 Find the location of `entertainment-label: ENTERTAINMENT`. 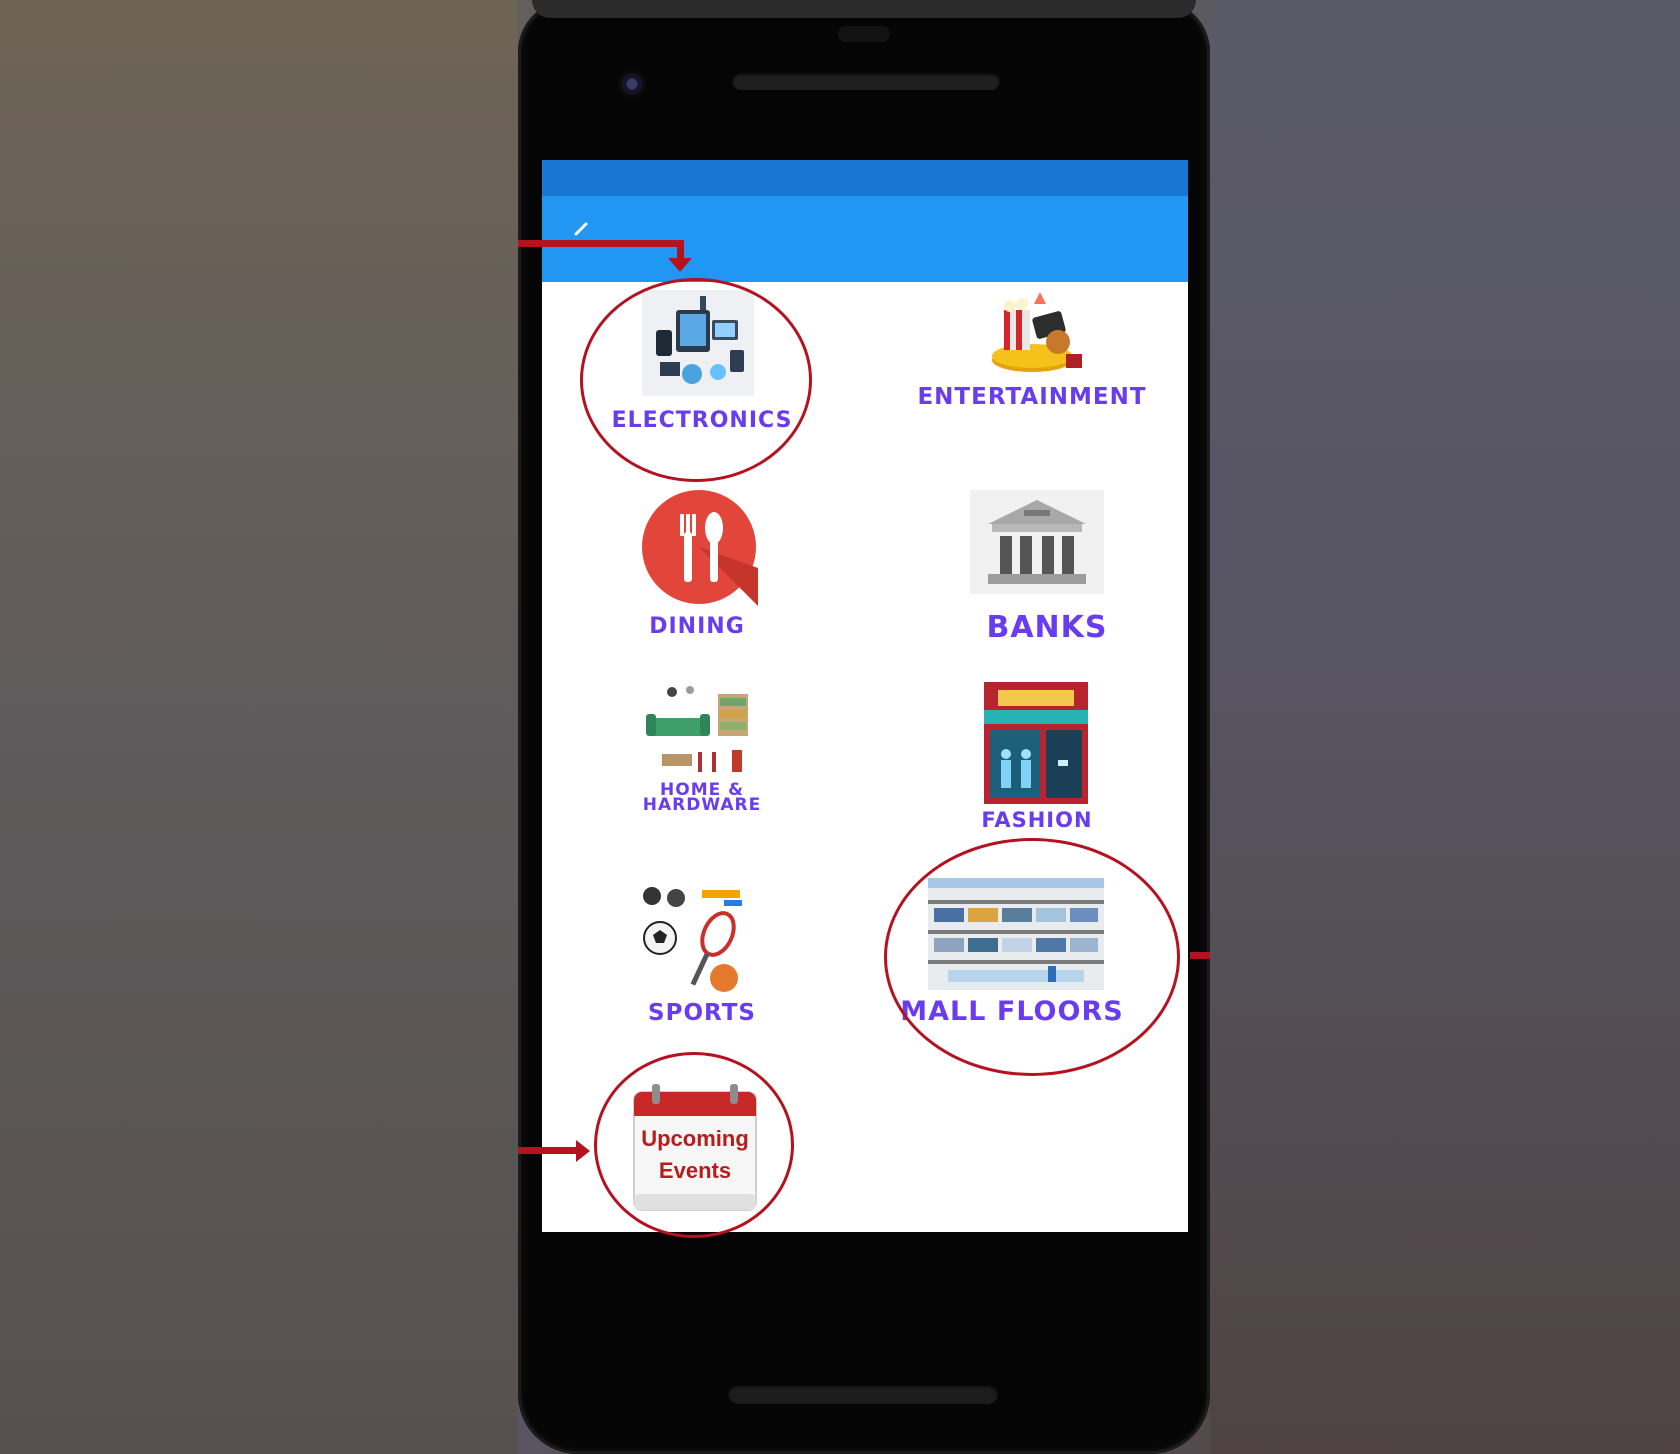

entertainment-label: ENTERTAINMENT is located at coordinates (1032, 397).